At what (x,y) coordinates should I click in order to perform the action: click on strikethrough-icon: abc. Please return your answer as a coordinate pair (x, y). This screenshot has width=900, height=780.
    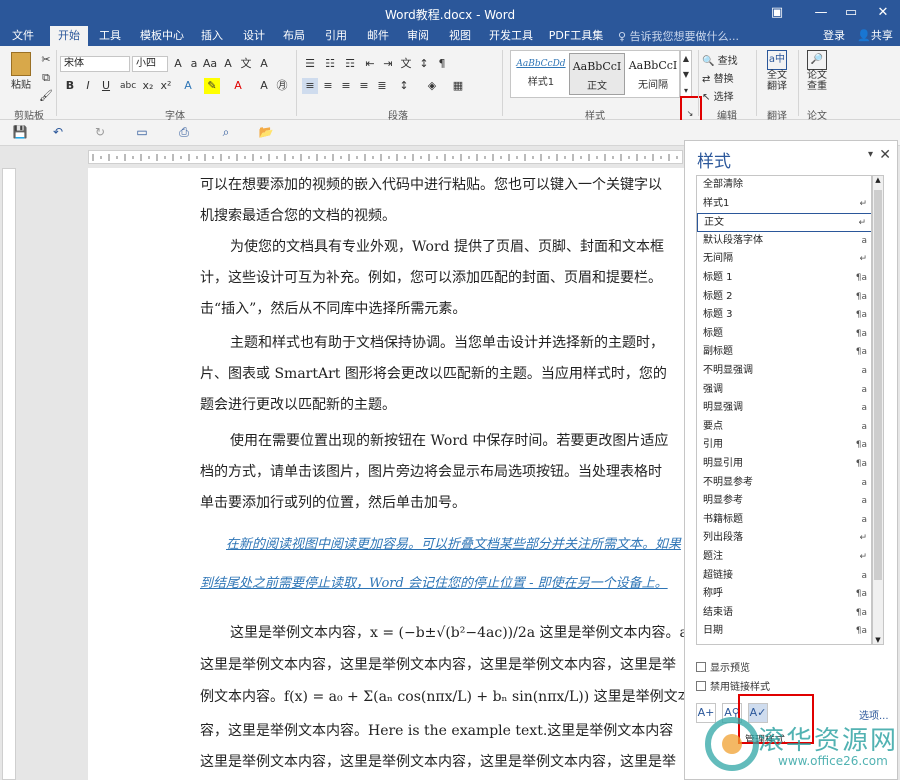
    Looking at the image, I should click on (128, 86).